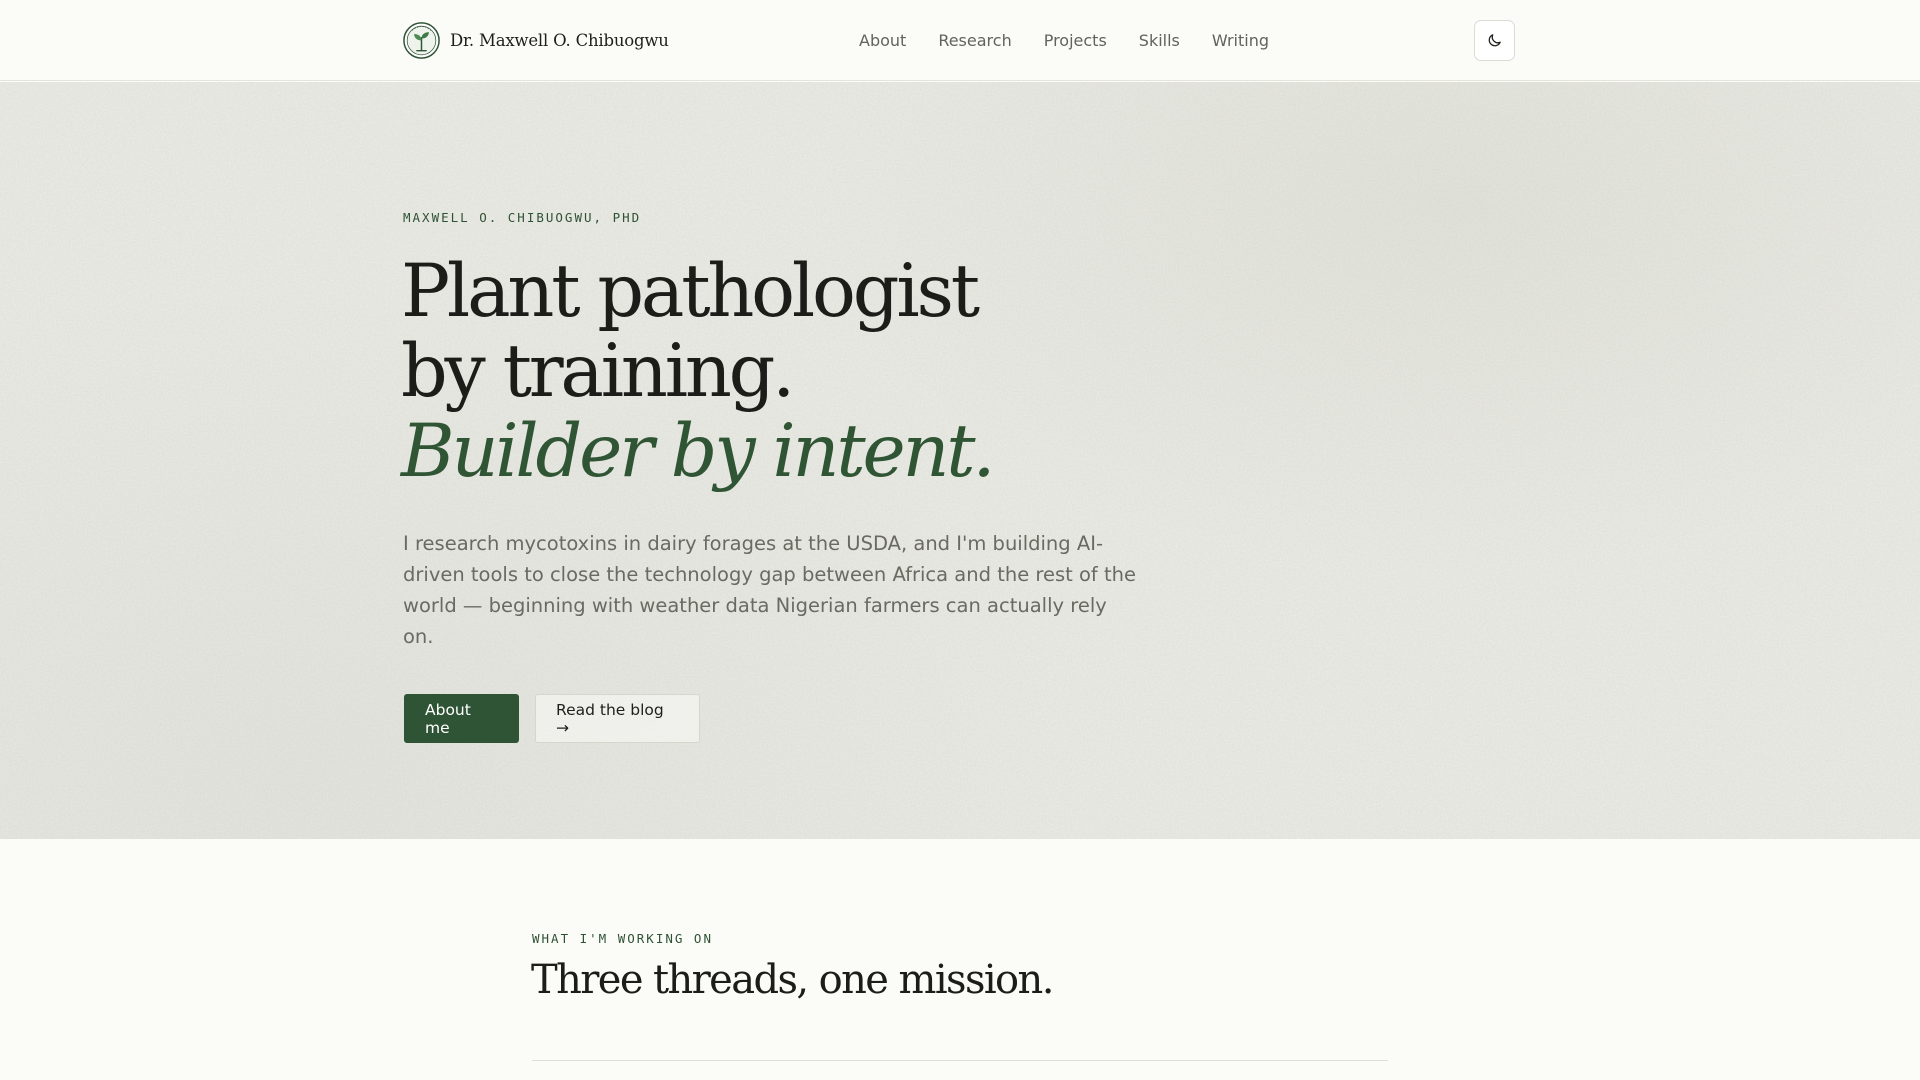  I want to click on nav-link-skills: Skills, so click(1159, 40).